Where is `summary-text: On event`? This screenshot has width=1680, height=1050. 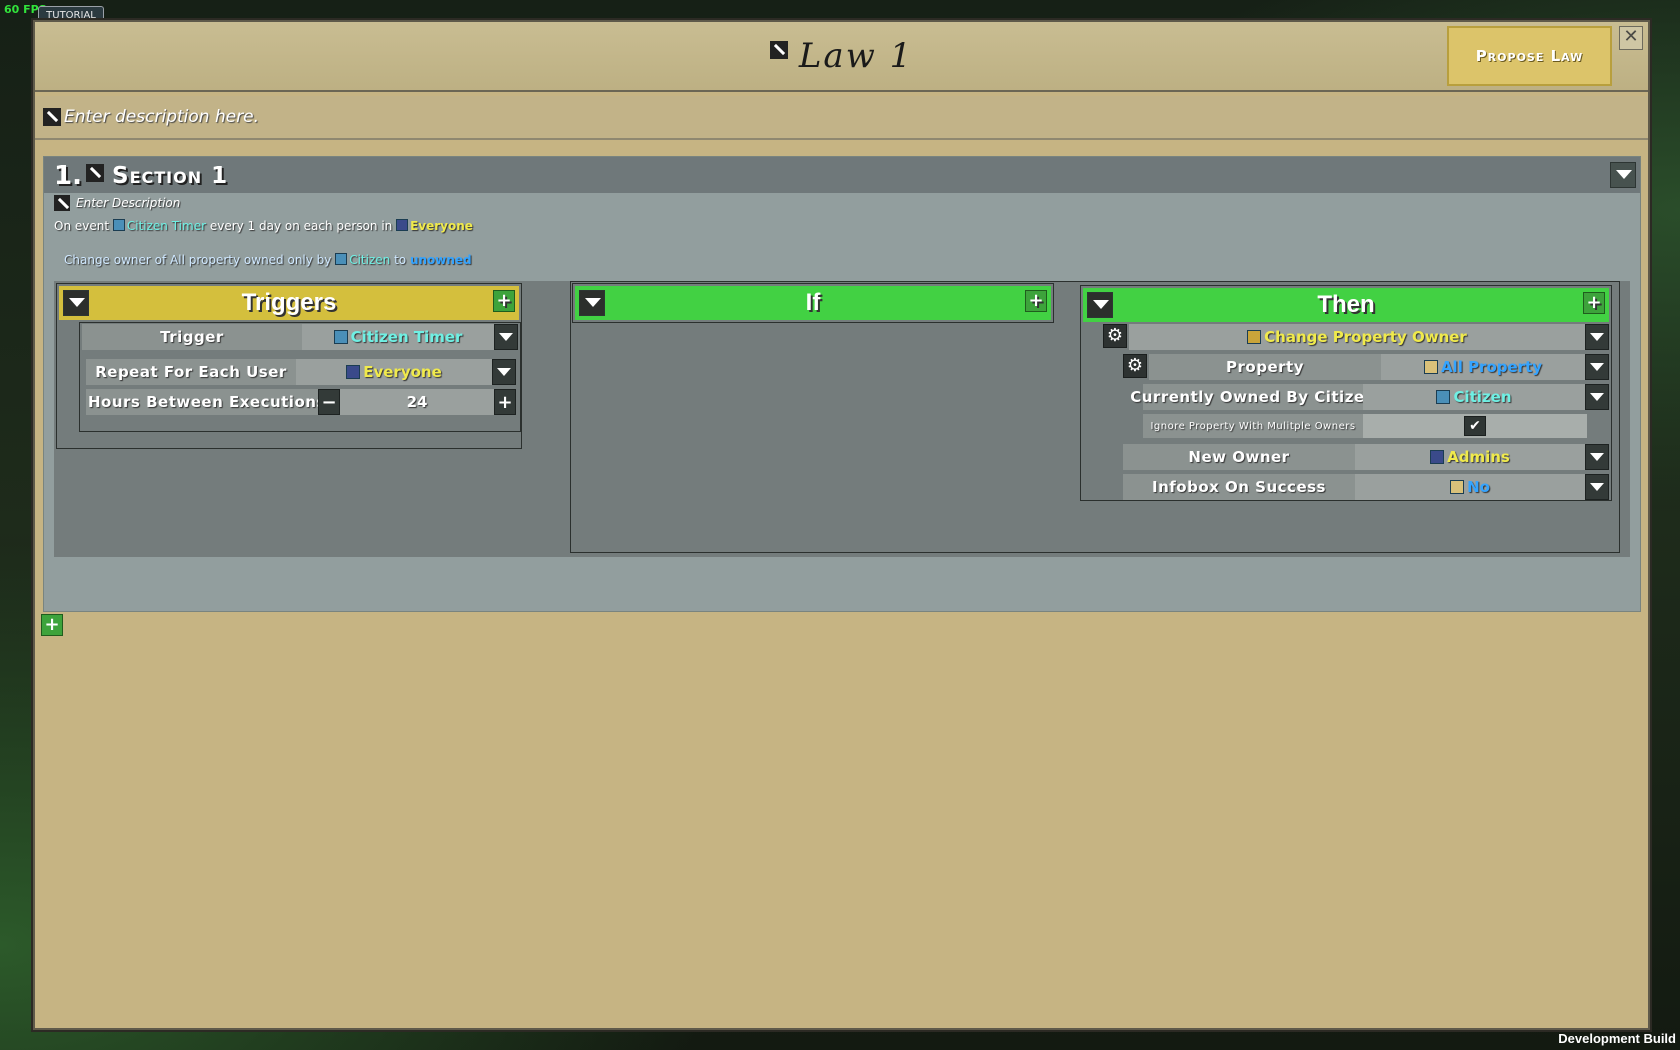
summary-text: On event is located at coordinates (83, 226).